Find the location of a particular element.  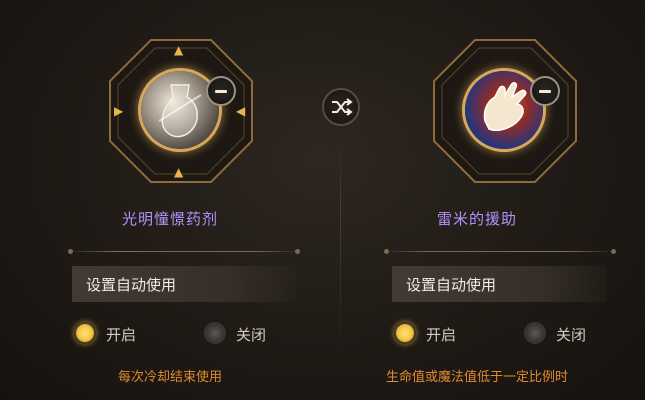

usage-note: 生命值或魔法值低于一定比例时 is located at coordinates (476, 377).